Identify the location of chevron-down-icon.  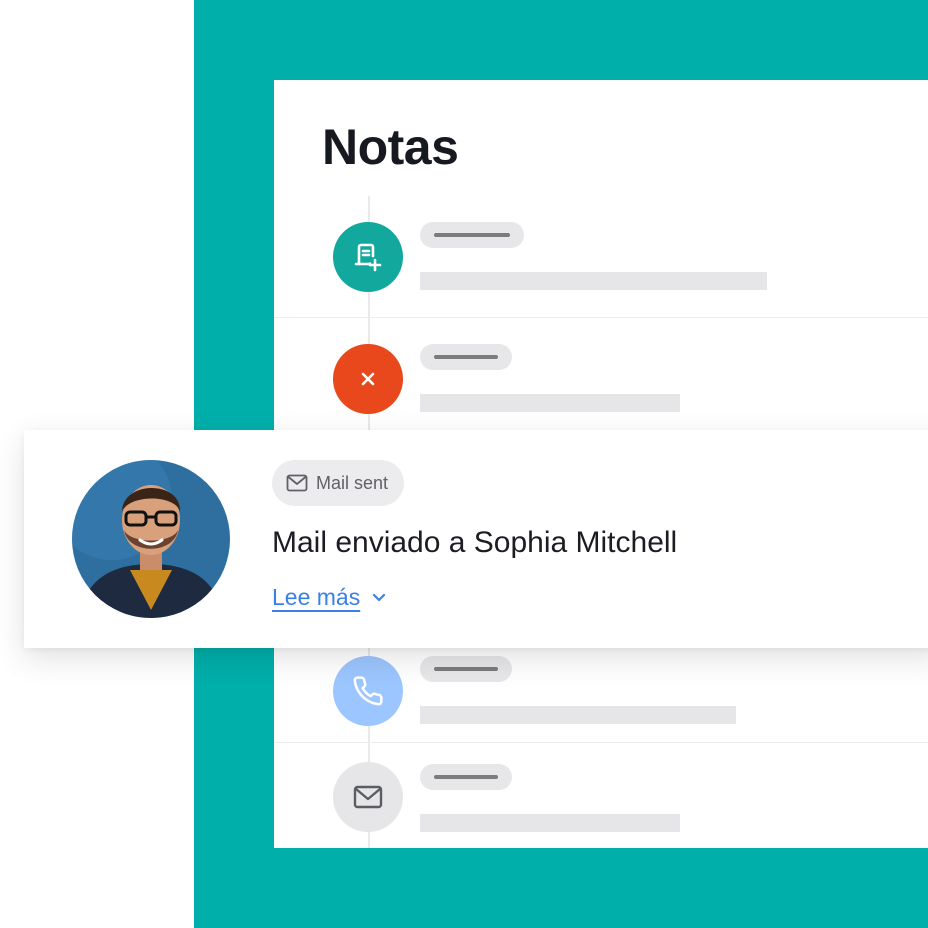
(379, 598).